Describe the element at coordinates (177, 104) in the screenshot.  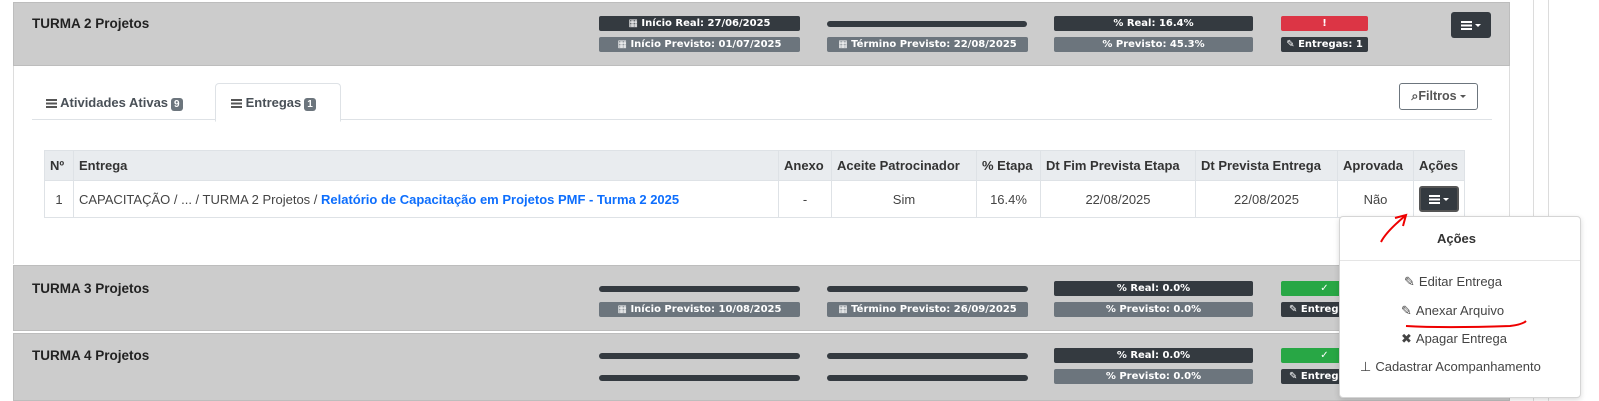
I see `tab-count-badge: 9` at that location.